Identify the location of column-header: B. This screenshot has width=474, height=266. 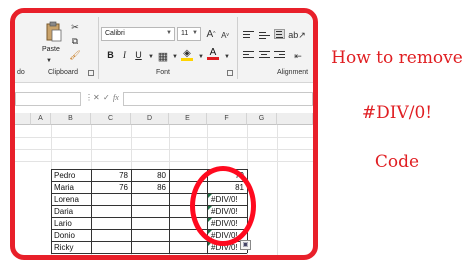
(71, 119).